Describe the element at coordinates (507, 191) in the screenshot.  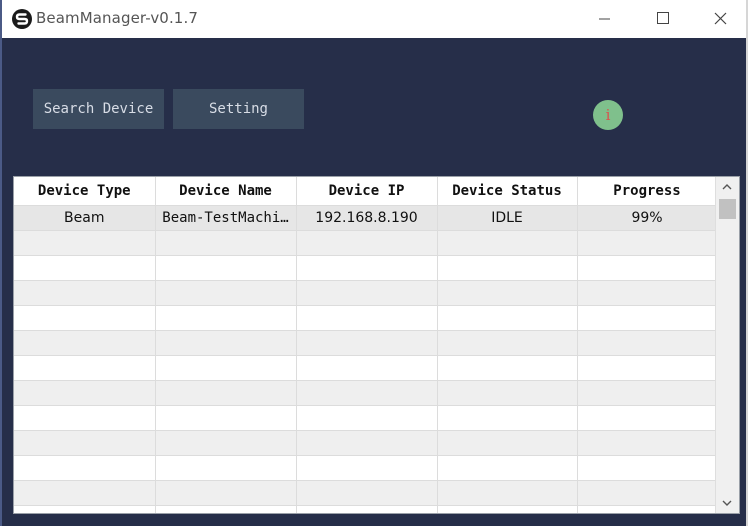
I see `column-header-device-status: Device Status` at that location.